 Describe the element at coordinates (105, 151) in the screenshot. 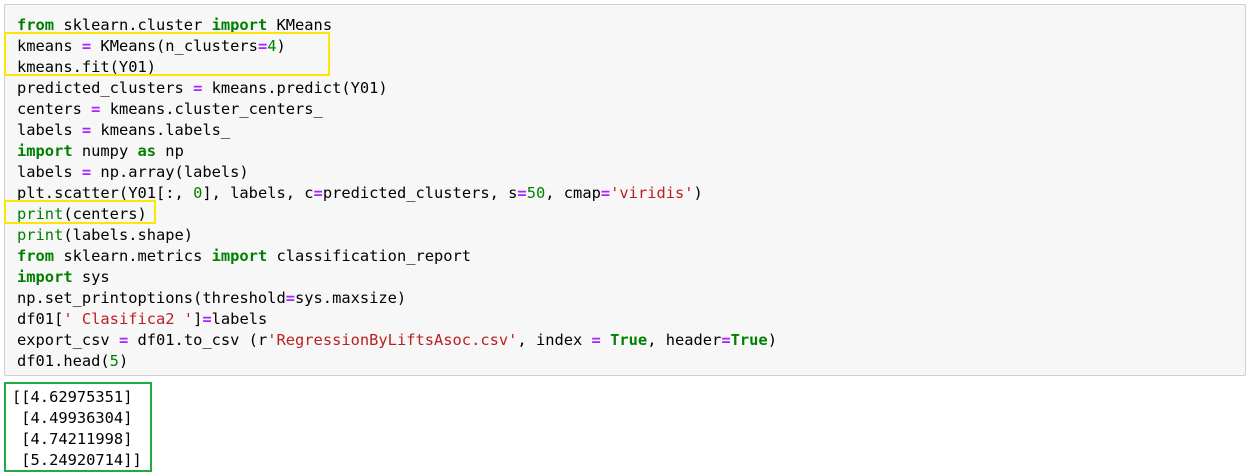

I see `code-token: numpy` at that location.